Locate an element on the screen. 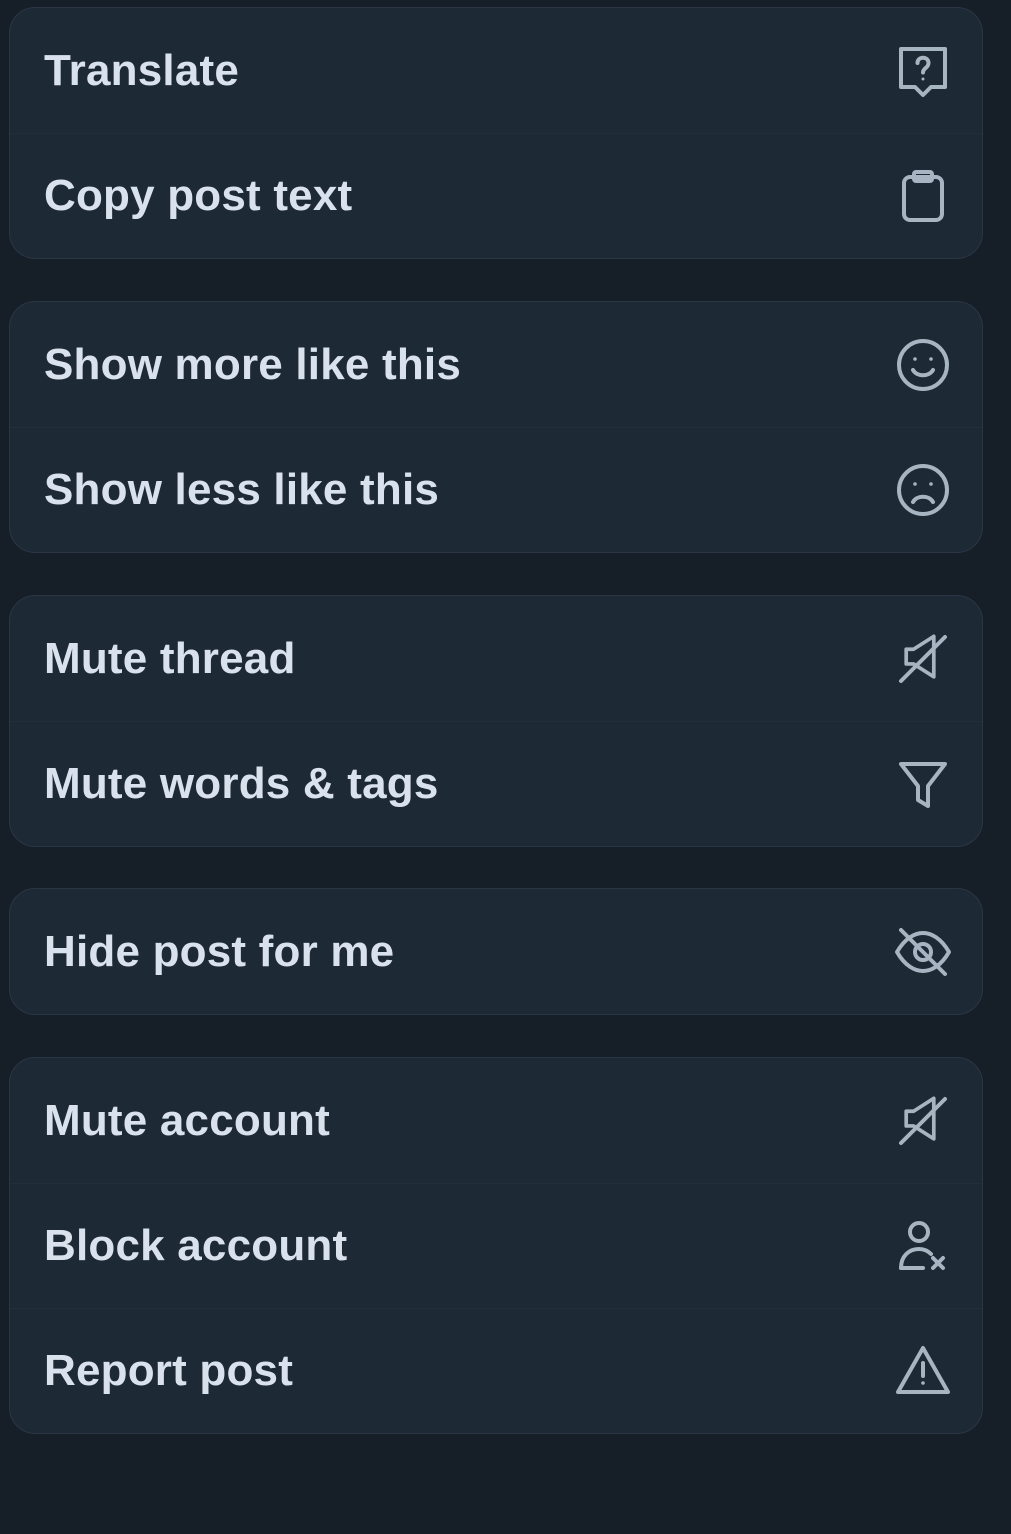  mute-words-tags-label: Mute words & tags is located at coordinates (241, 783).